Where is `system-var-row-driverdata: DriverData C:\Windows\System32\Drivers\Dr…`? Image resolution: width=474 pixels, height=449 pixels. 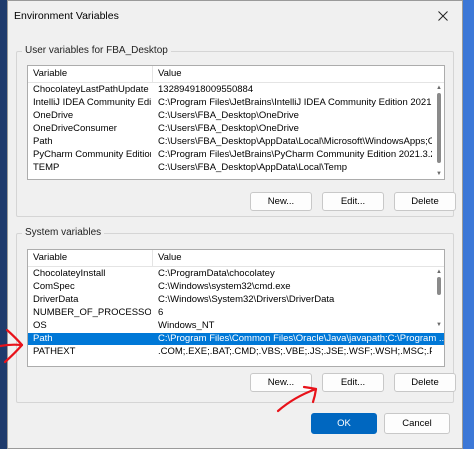 system-var-row-driverdata: DriverData C:\Windows\System32\Drivers\Dr… is located at coordinates (230, 300).